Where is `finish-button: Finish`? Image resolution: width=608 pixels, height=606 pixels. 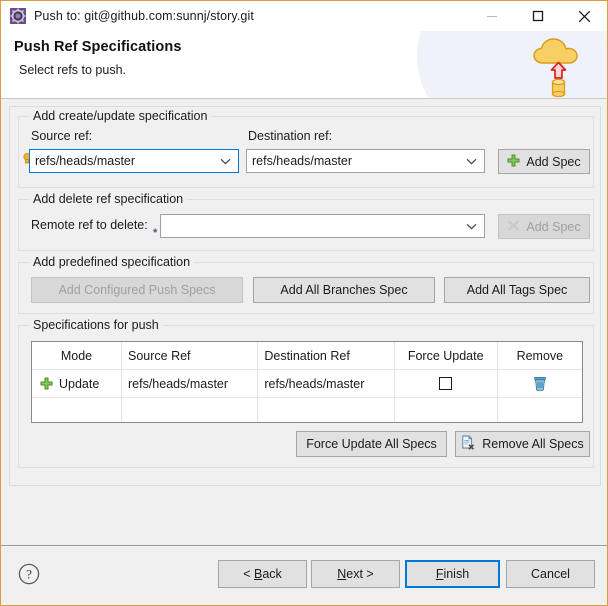 finish-button: Finish is located at coordinates (452, 574).